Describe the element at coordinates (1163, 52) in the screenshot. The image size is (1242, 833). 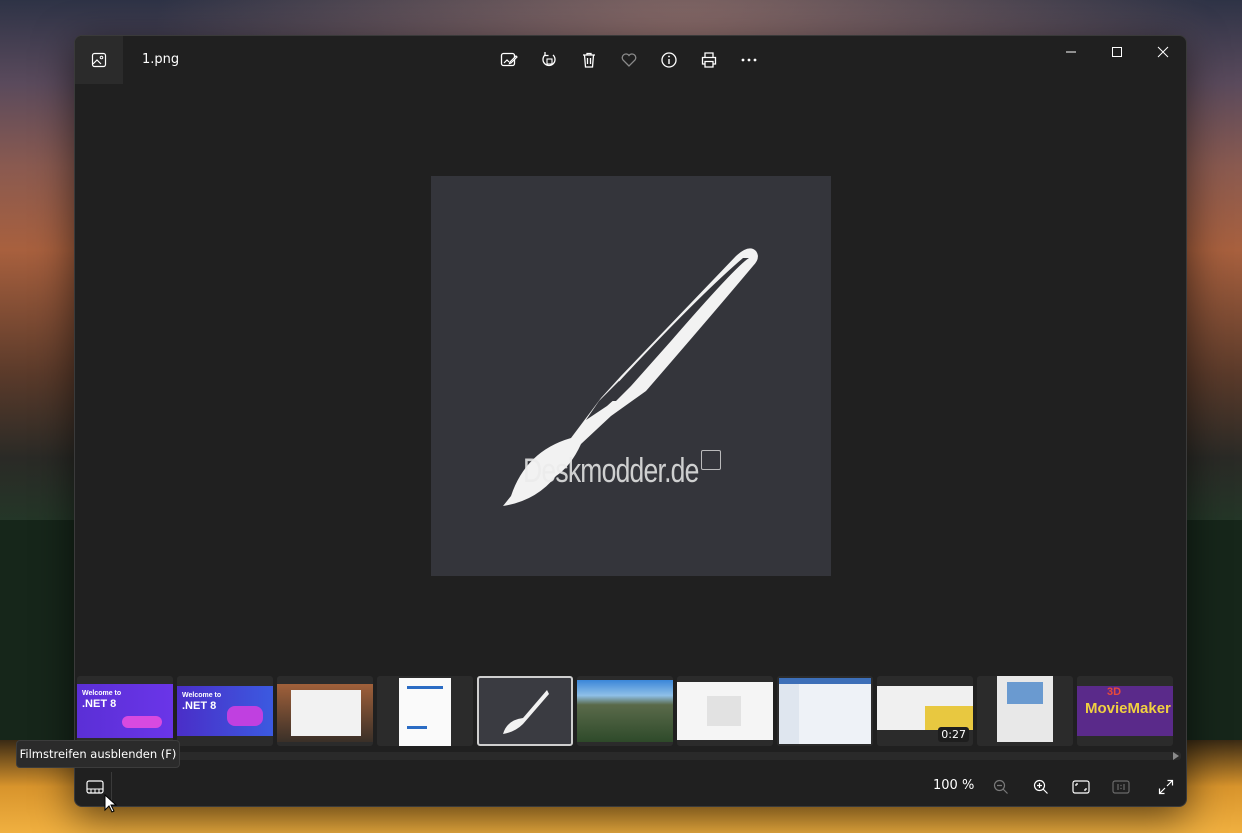
I see `close-icon` at that location.